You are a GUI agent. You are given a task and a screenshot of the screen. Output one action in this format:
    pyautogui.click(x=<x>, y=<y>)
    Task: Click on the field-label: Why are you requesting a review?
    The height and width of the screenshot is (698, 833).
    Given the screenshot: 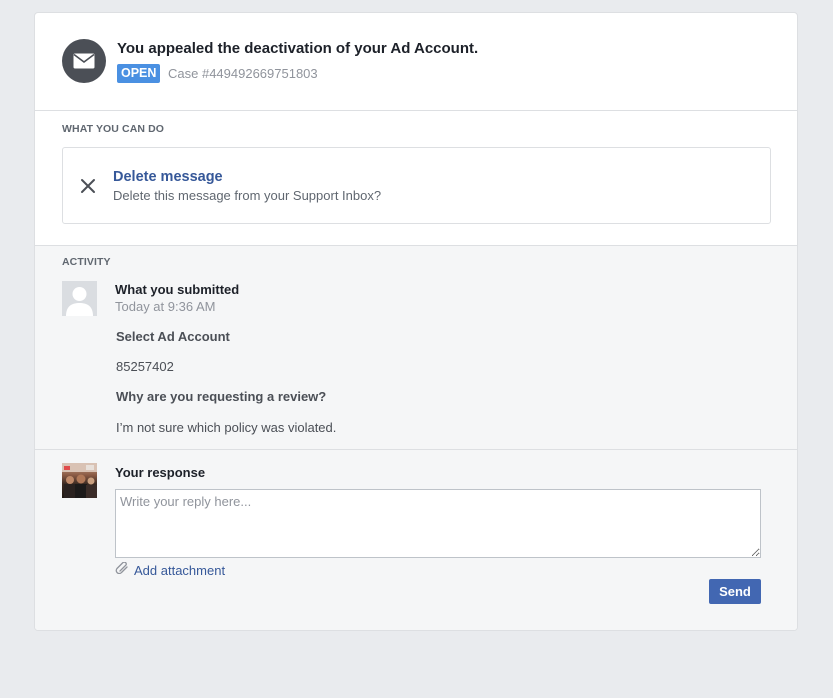 What is the action you would take?
    pyautogui.click(x=221, y=396)
    